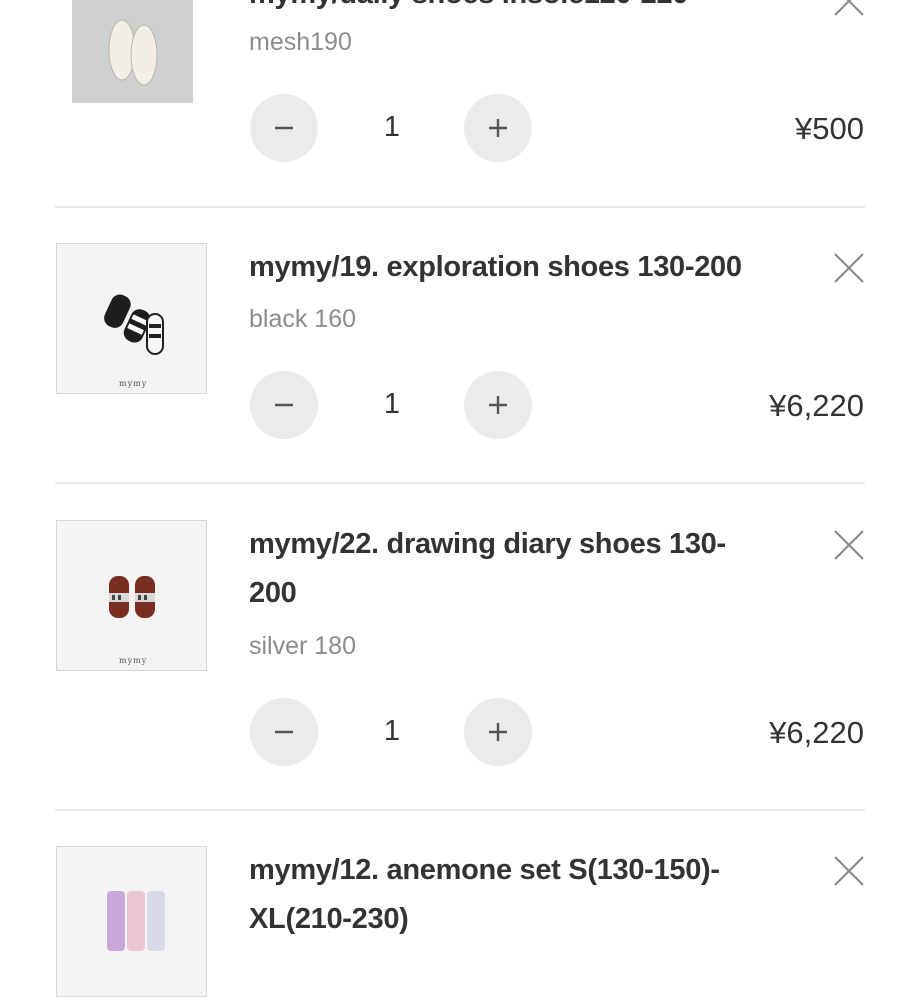 Image resolution: width=920 pixels, height=997 pixels. I want to click on product-variant: black 160, so click(303, 319).